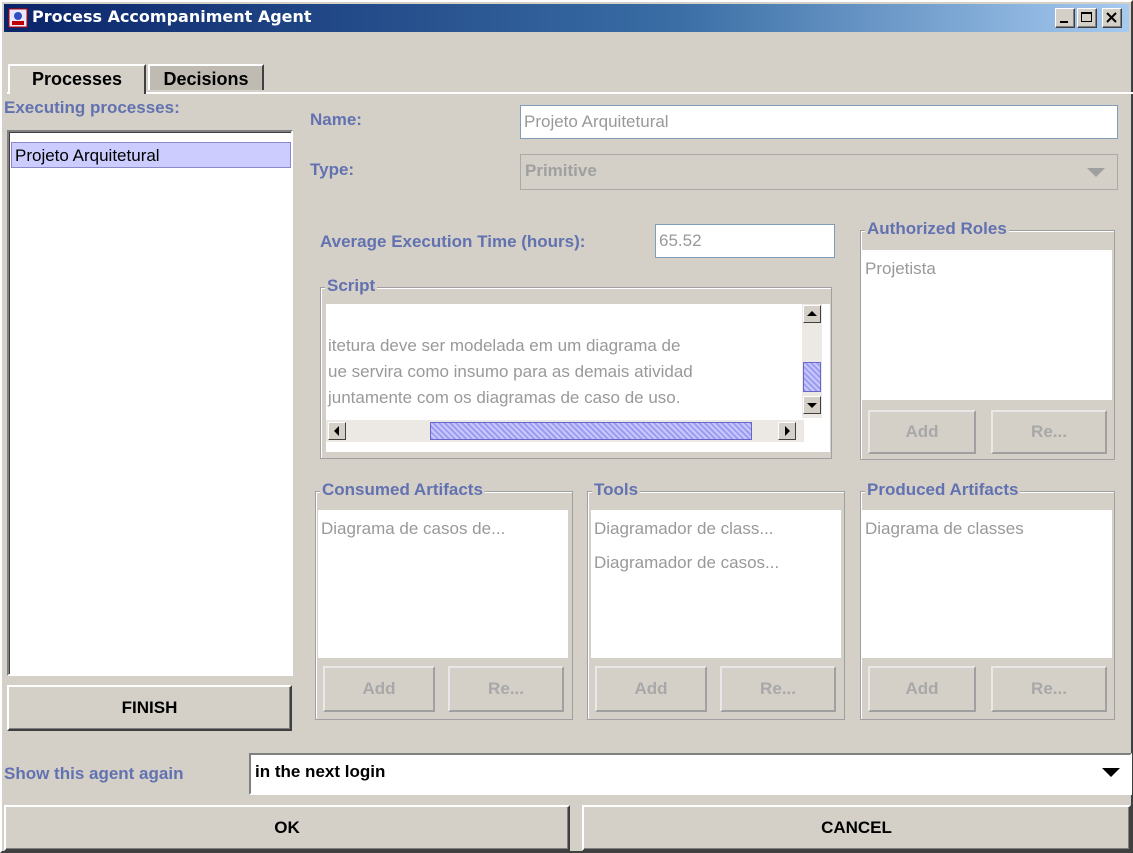 The width and height of the screenshot is (1133, 853). I want to click on scroll-left-button, so click(337, 431).